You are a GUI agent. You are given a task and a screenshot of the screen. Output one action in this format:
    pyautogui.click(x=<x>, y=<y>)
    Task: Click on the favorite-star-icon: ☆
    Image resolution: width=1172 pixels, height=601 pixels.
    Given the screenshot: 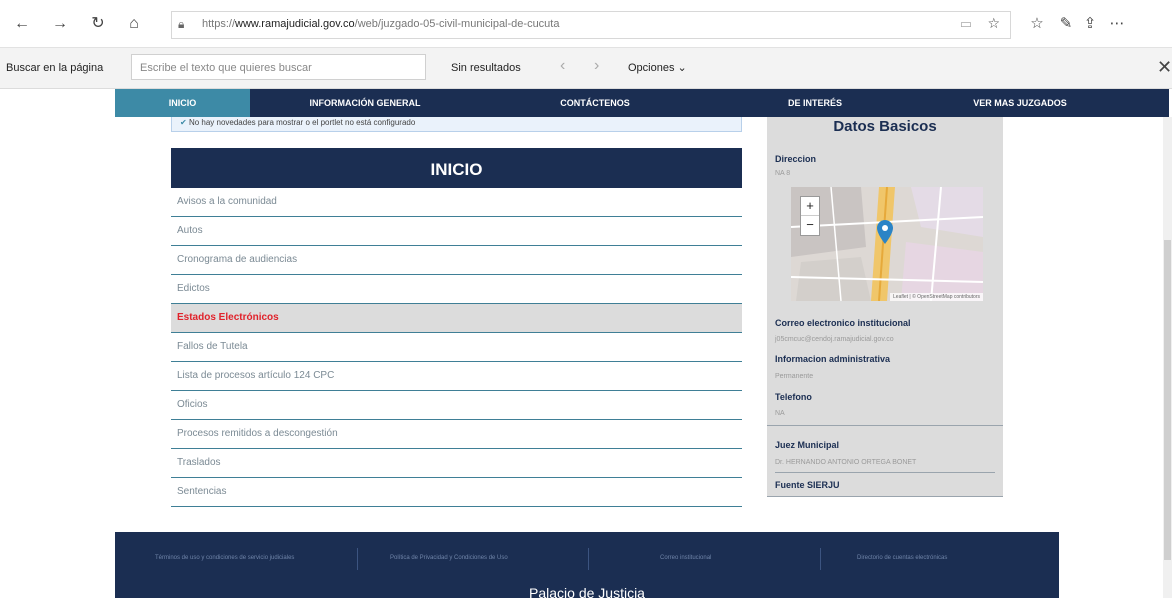 What is the action you would take?
    pyautogui.click(x=993, y=23)
    